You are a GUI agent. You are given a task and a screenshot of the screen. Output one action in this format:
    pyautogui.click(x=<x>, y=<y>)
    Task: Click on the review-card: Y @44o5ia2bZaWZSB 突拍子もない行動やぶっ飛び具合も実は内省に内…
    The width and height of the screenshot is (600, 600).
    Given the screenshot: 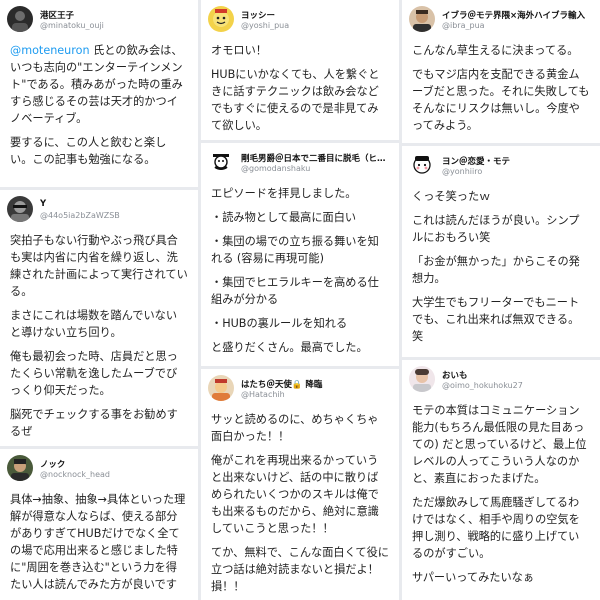 What is the action you would take?
    pyautogui.click(x=99, y=318)
    